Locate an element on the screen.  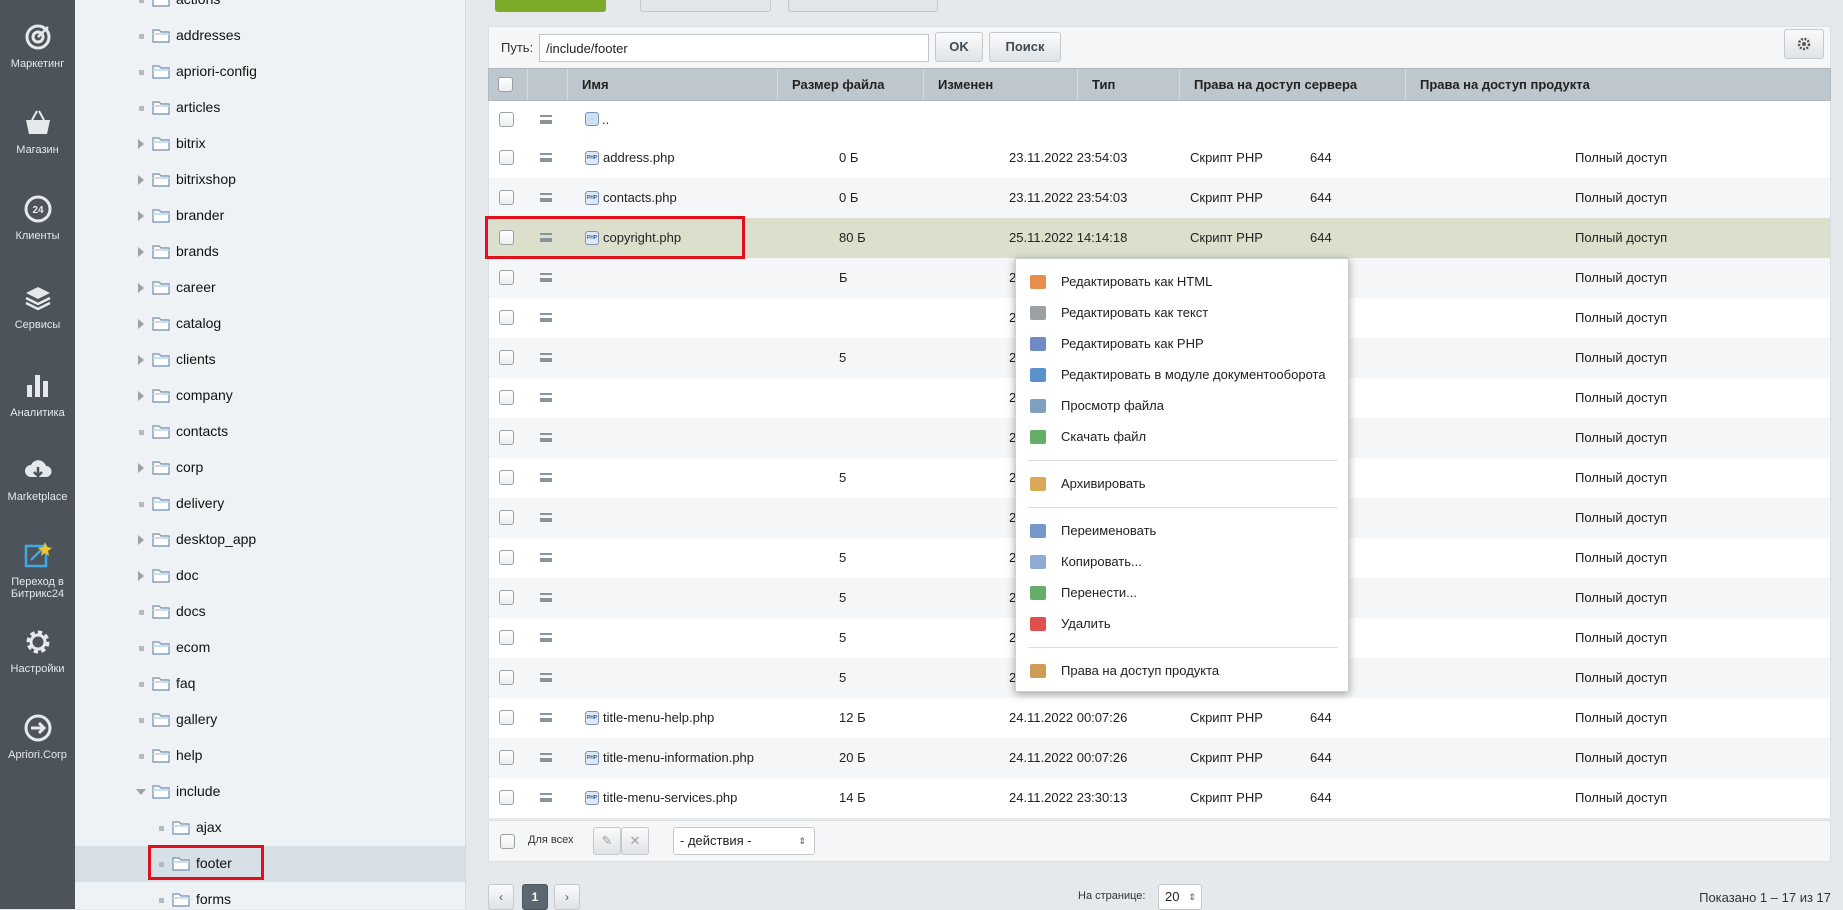
leftbar-item-4: Аналитика is located at coordinates (37, 395).